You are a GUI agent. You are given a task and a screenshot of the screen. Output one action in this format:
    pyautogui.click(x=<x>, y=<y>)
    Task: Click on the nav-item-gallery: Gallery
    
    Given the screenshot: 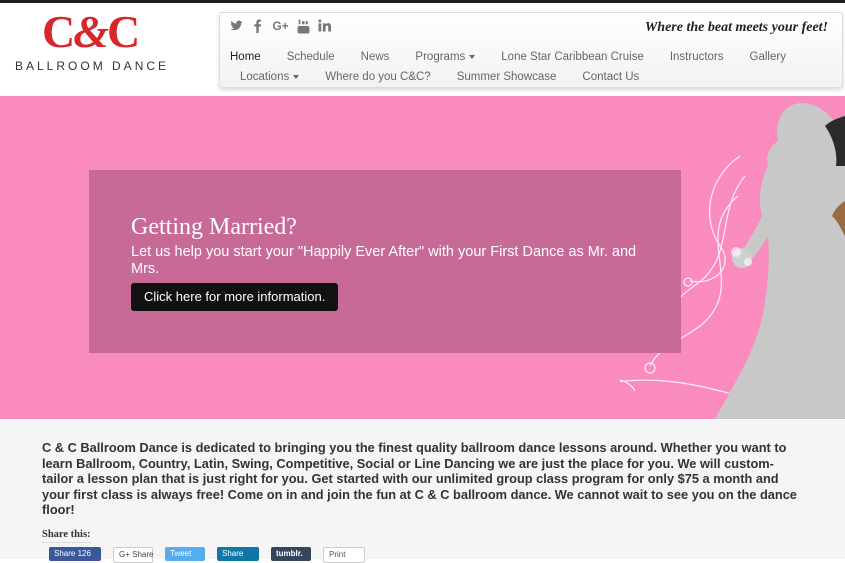 What is the action you would take?
    pyautogui.click(x=768, y=57)
    